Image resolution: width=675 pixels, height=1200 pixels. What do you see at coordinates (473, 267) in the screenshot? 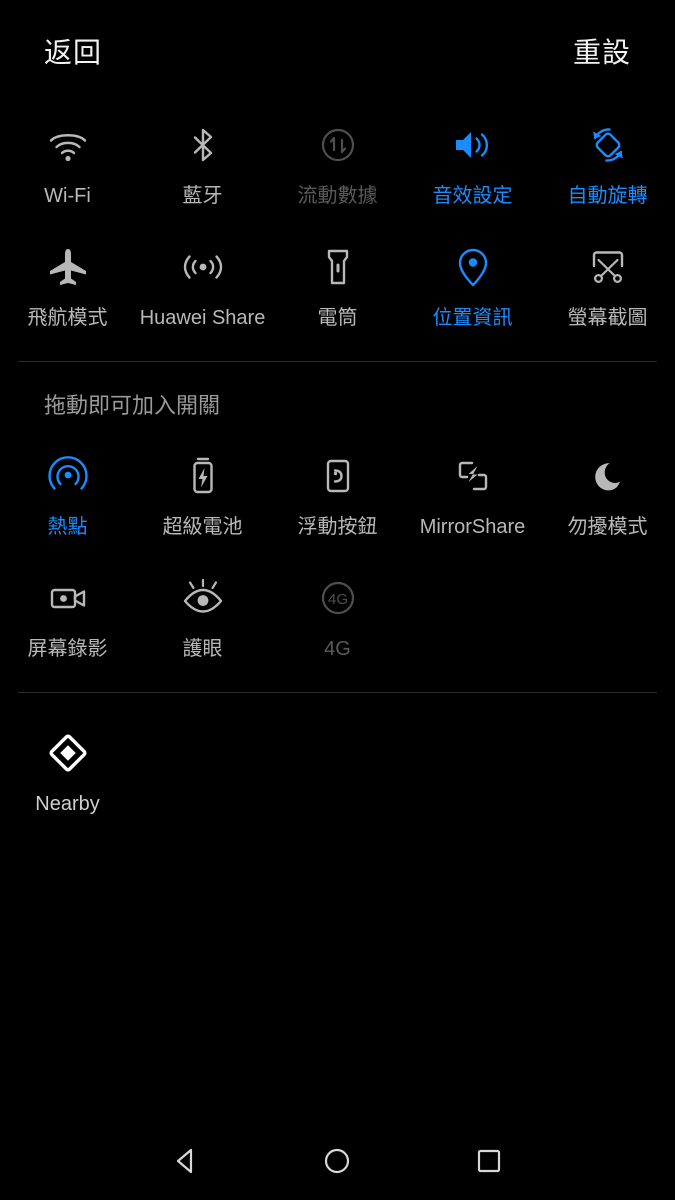
I see `location-pin-icon` at bounding box center [473, 267].